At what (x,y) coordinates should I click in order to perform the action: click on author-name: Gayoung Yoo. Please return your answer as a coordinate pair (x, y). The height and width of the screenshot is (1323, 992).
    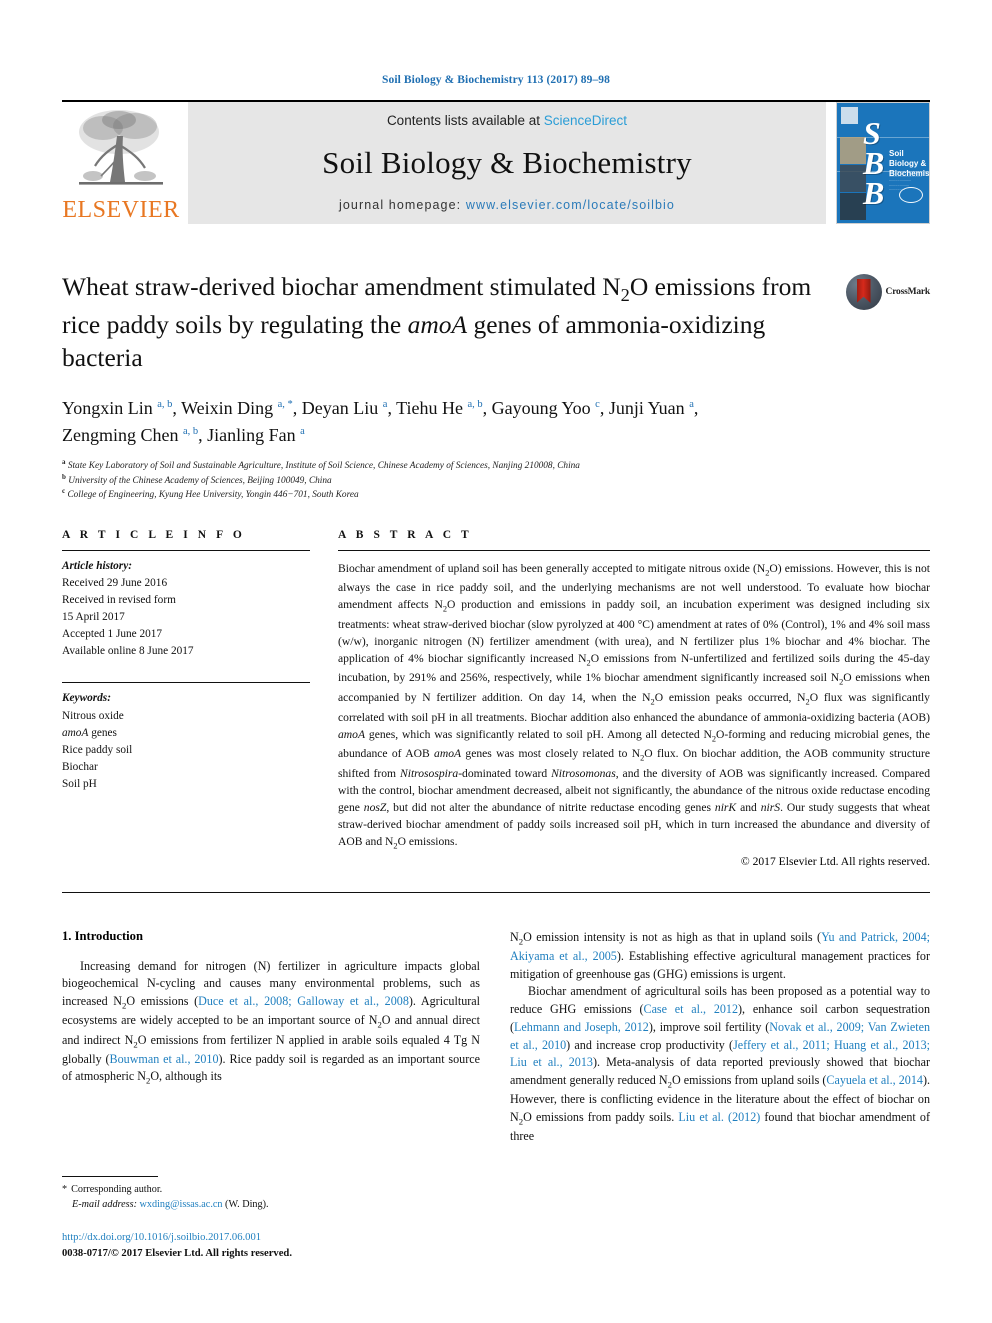
    Looking at the image, I should click on (541, 408).